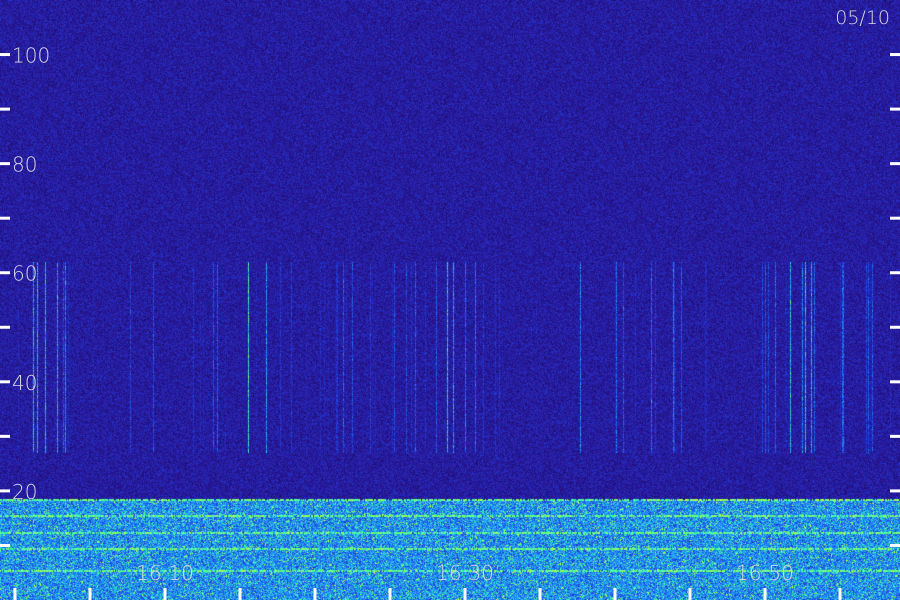 The height and width of the screenshot is (600, 900). What do you see at coordinates (862, 18) in the screenshot?
I see `date-label: 05/10` at bounding box center [862, 18].